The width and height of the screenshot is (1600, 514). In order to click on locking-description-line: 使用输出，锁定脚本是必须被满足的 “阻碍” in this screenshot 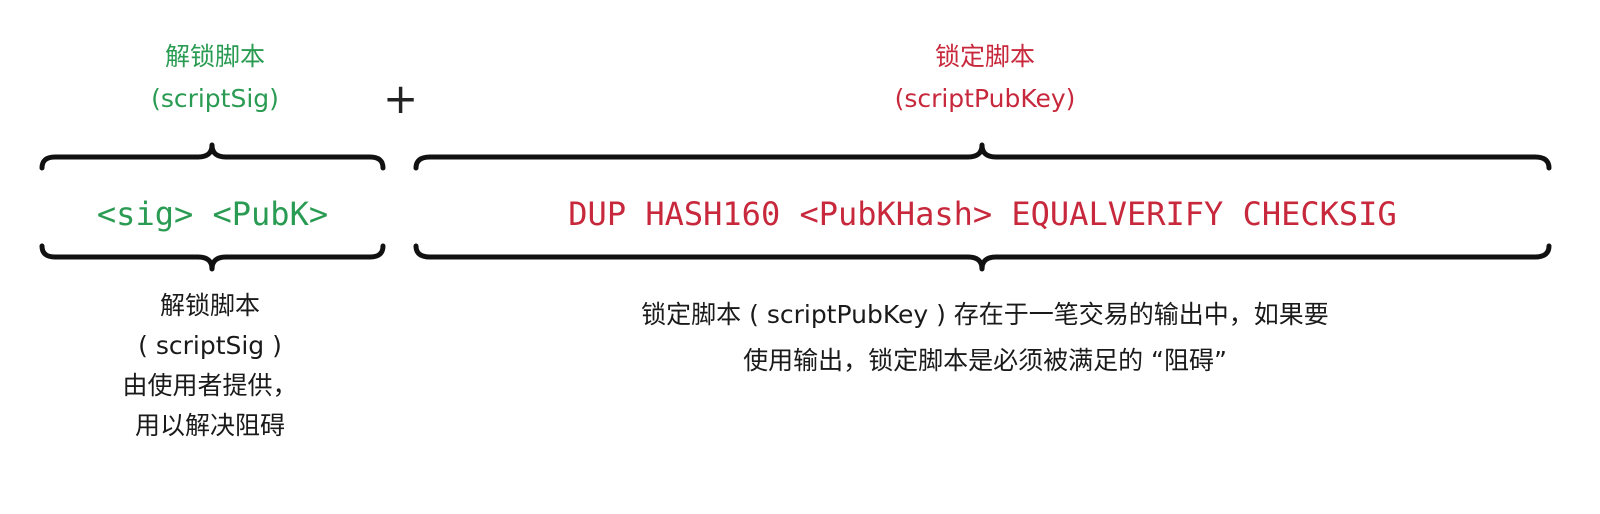, I will do `click(985, 360)`.